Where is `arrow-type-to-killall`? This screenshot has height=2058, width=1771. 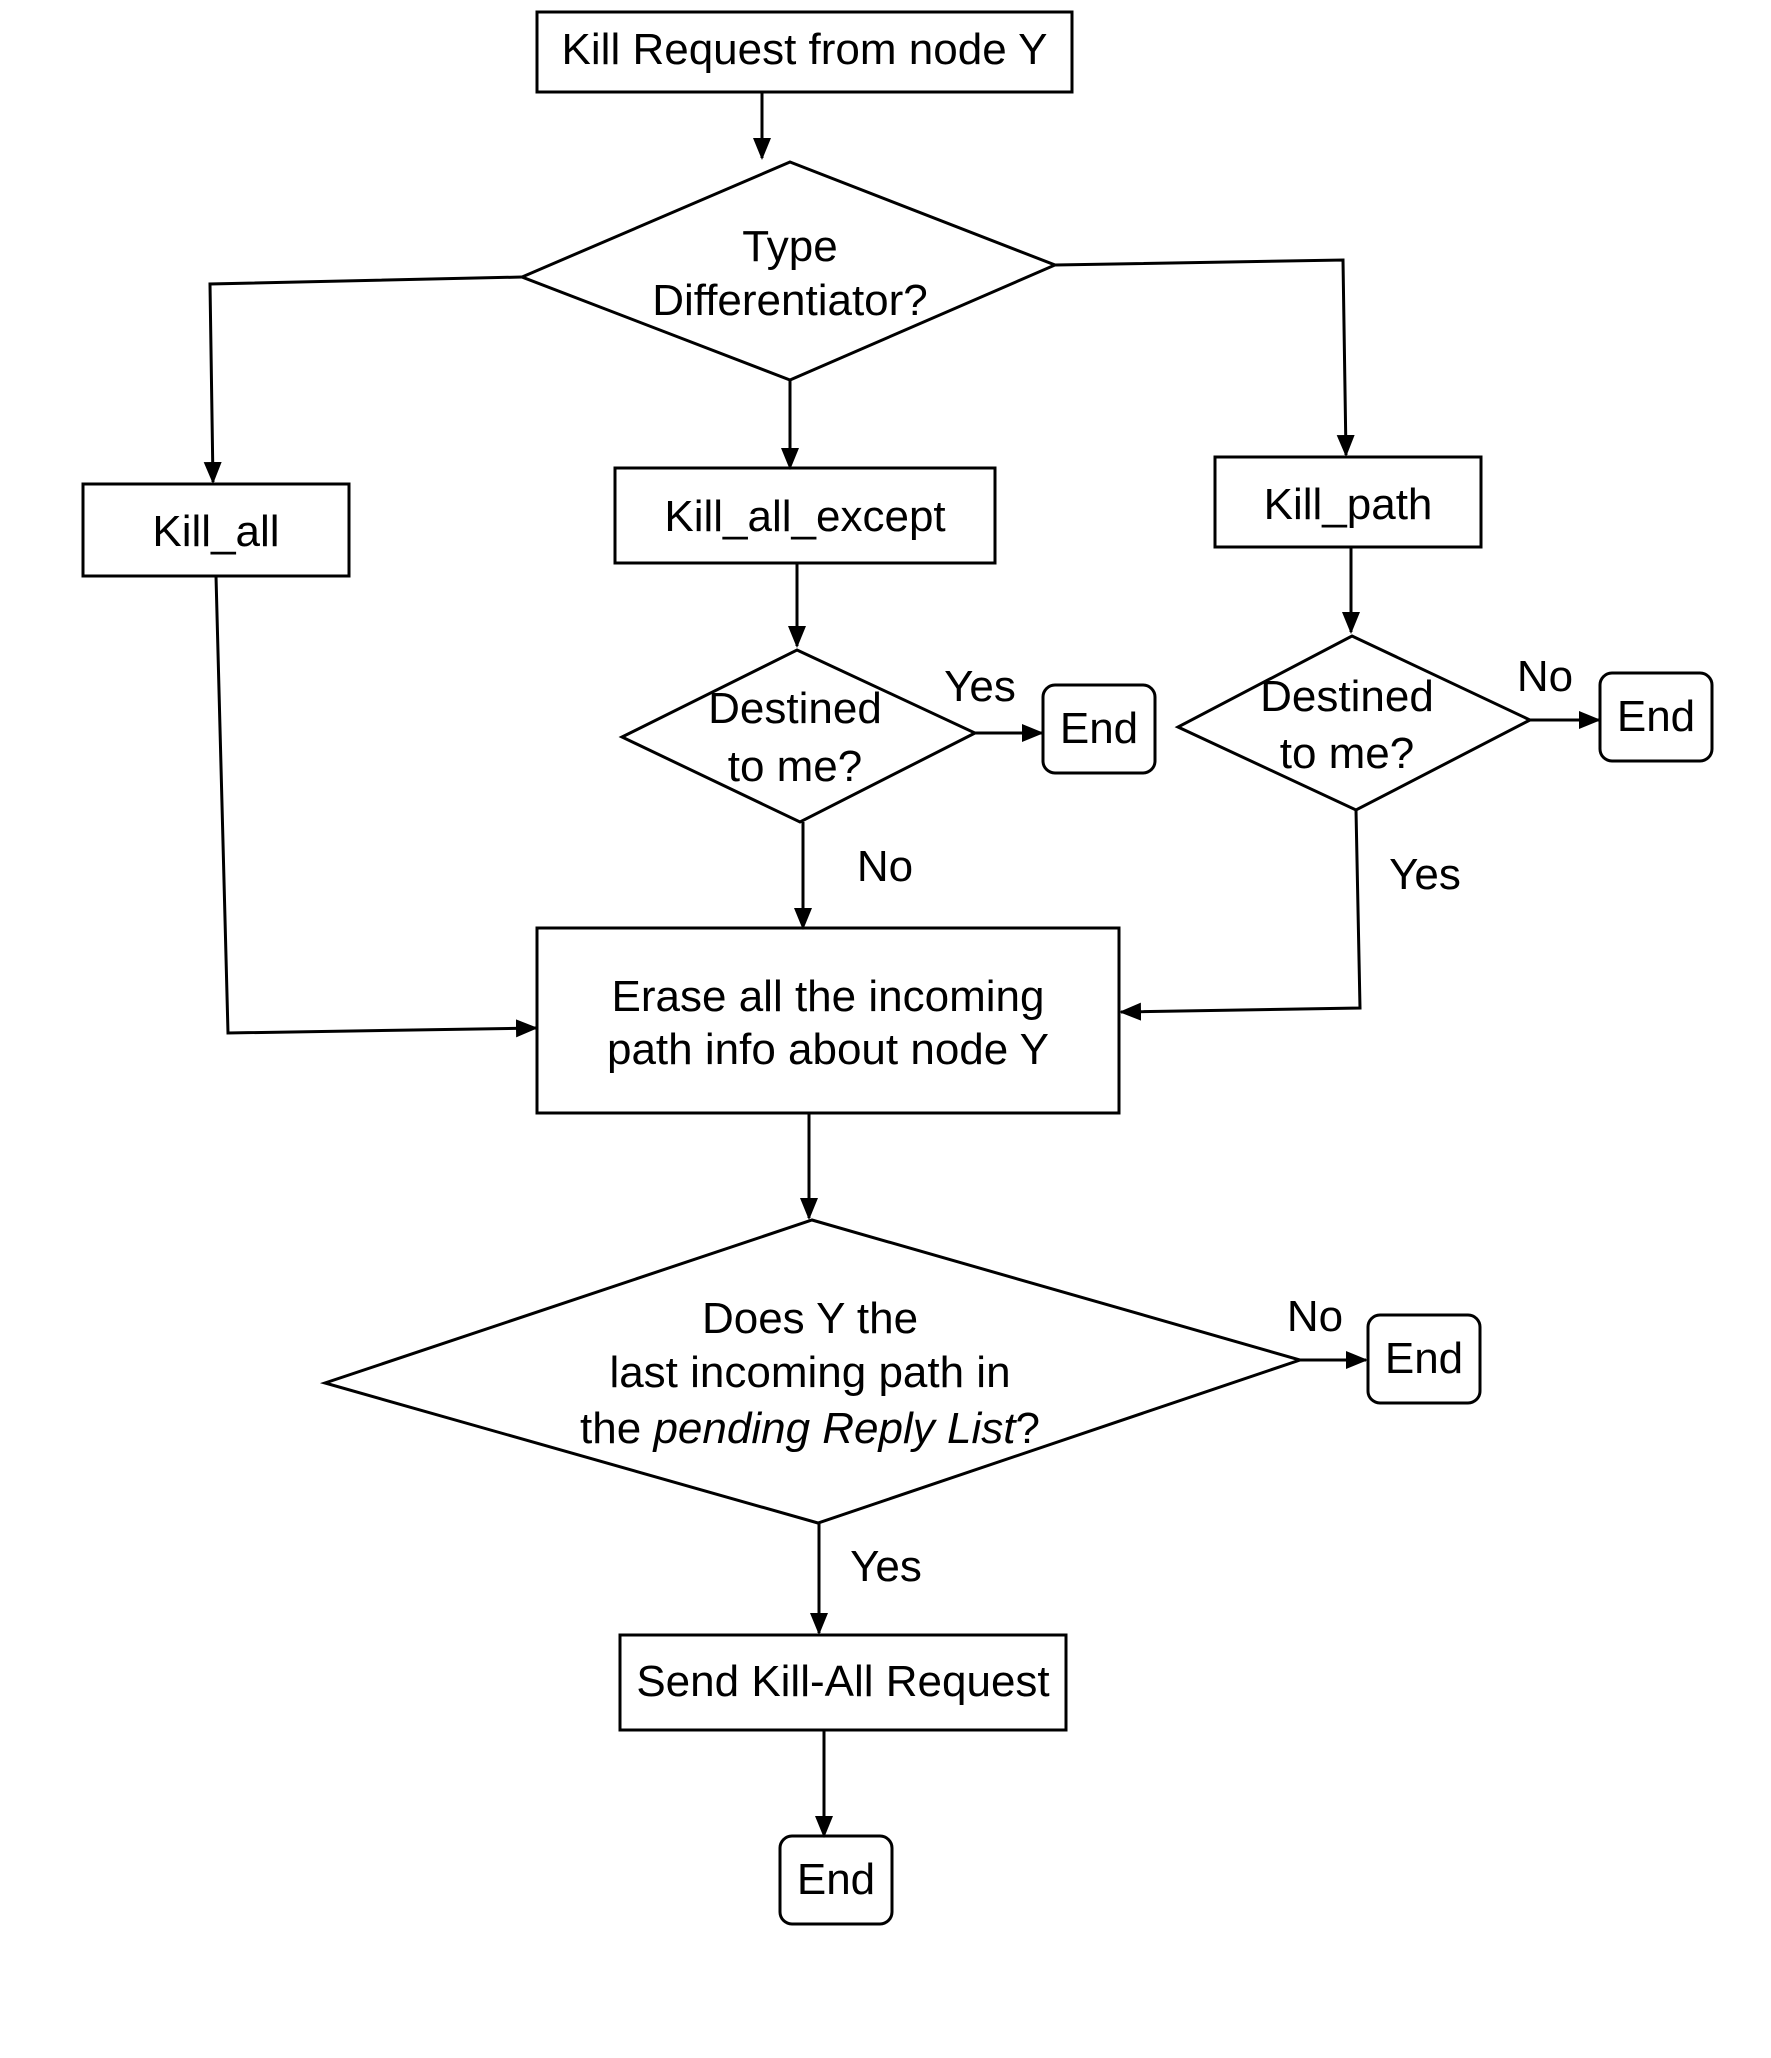 arrow-type-to-killall is located at coordinates (363, 379).